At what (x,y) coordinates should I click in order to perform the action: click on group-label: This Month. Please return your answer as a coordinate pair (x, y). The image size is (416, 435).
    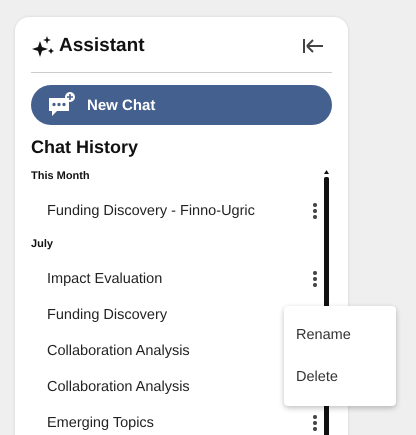
    Looking at the image, I should click on (61, 176).